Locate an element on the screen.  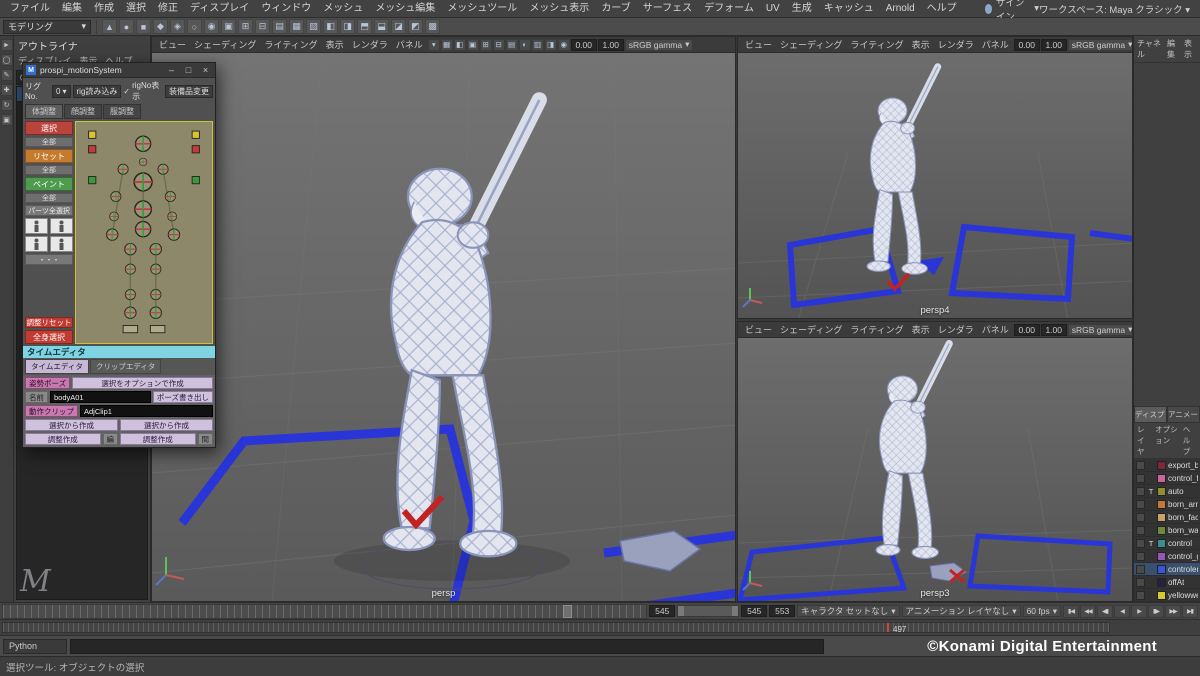
tab-face-adjust: 顔調整 is located at coordinates (83, 111).